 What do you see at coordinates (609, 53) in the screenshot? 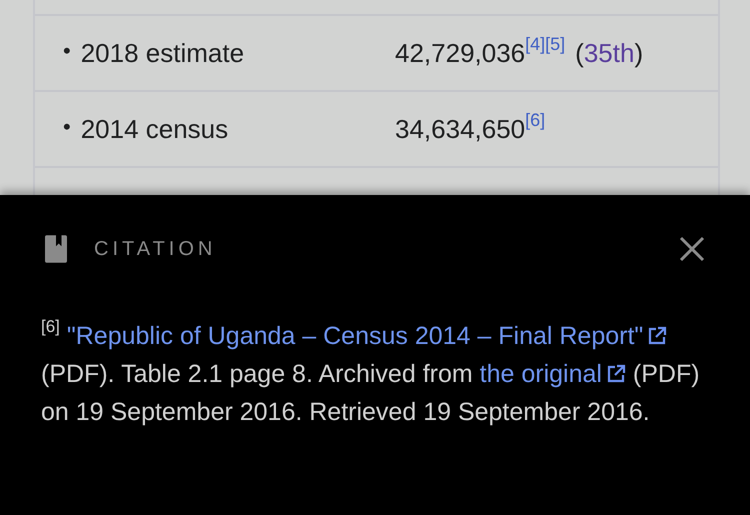
I see `rank-link: 35th` at bounding box center [609, 53].